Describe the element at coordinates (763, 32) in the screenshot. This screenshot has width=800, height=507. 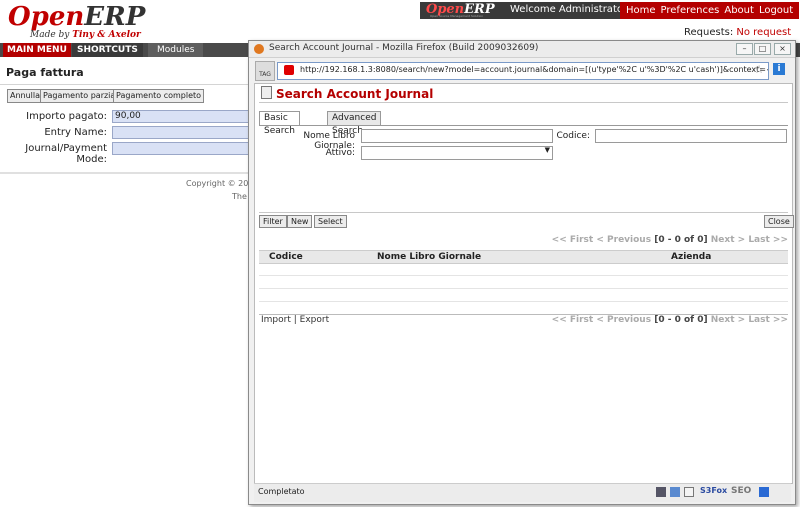
I see `requests-value: No request` at that location.